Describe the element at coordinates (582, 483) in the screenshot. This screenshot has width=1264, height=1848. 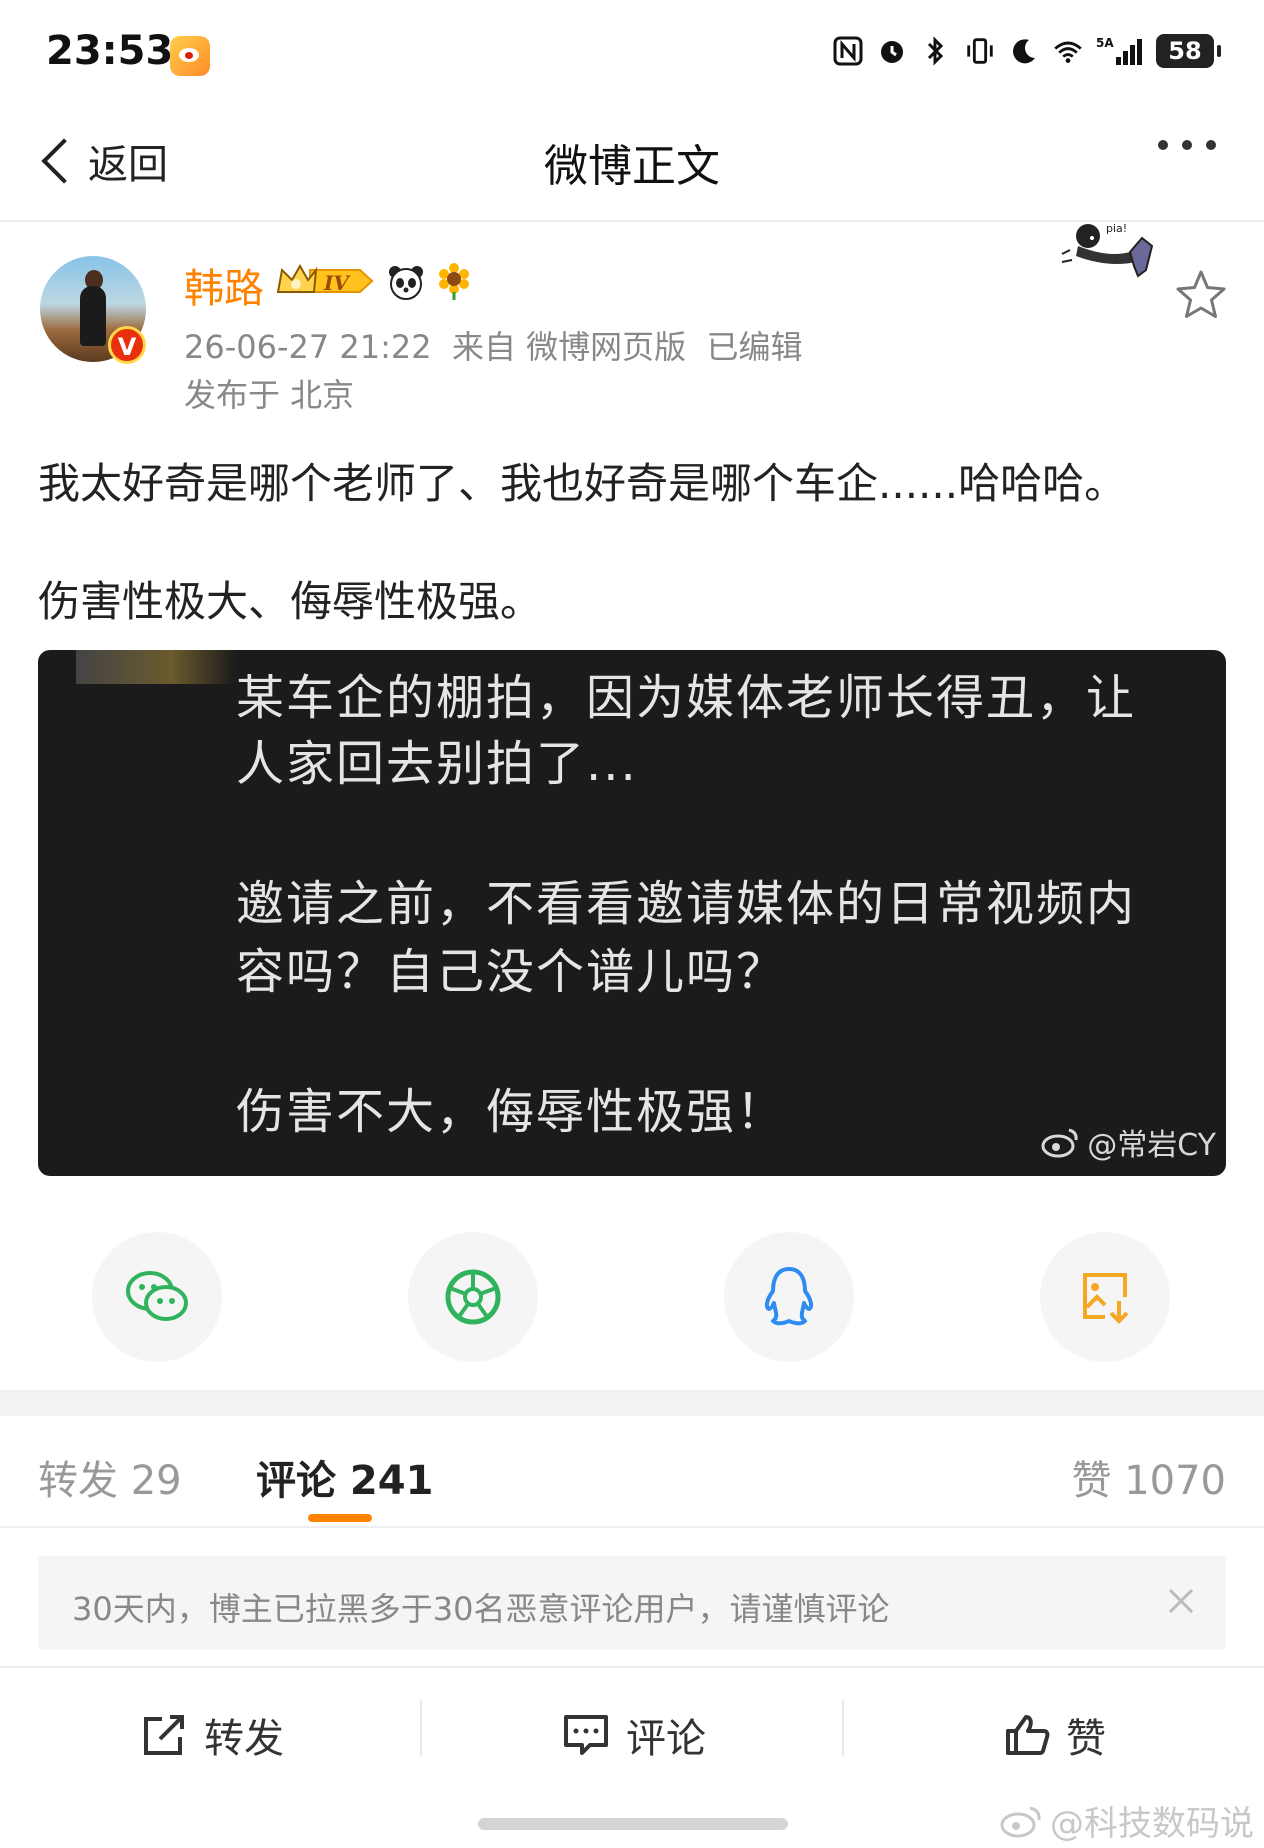
I see `post-text-line1: 我太好奇是哪个老师了、我也好奇是哪个车企......哈哈哈。` at that location.